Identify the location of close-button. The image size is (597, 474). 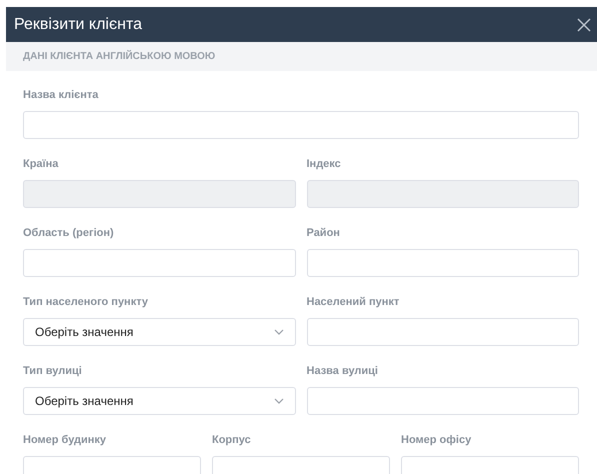
(584, 25).